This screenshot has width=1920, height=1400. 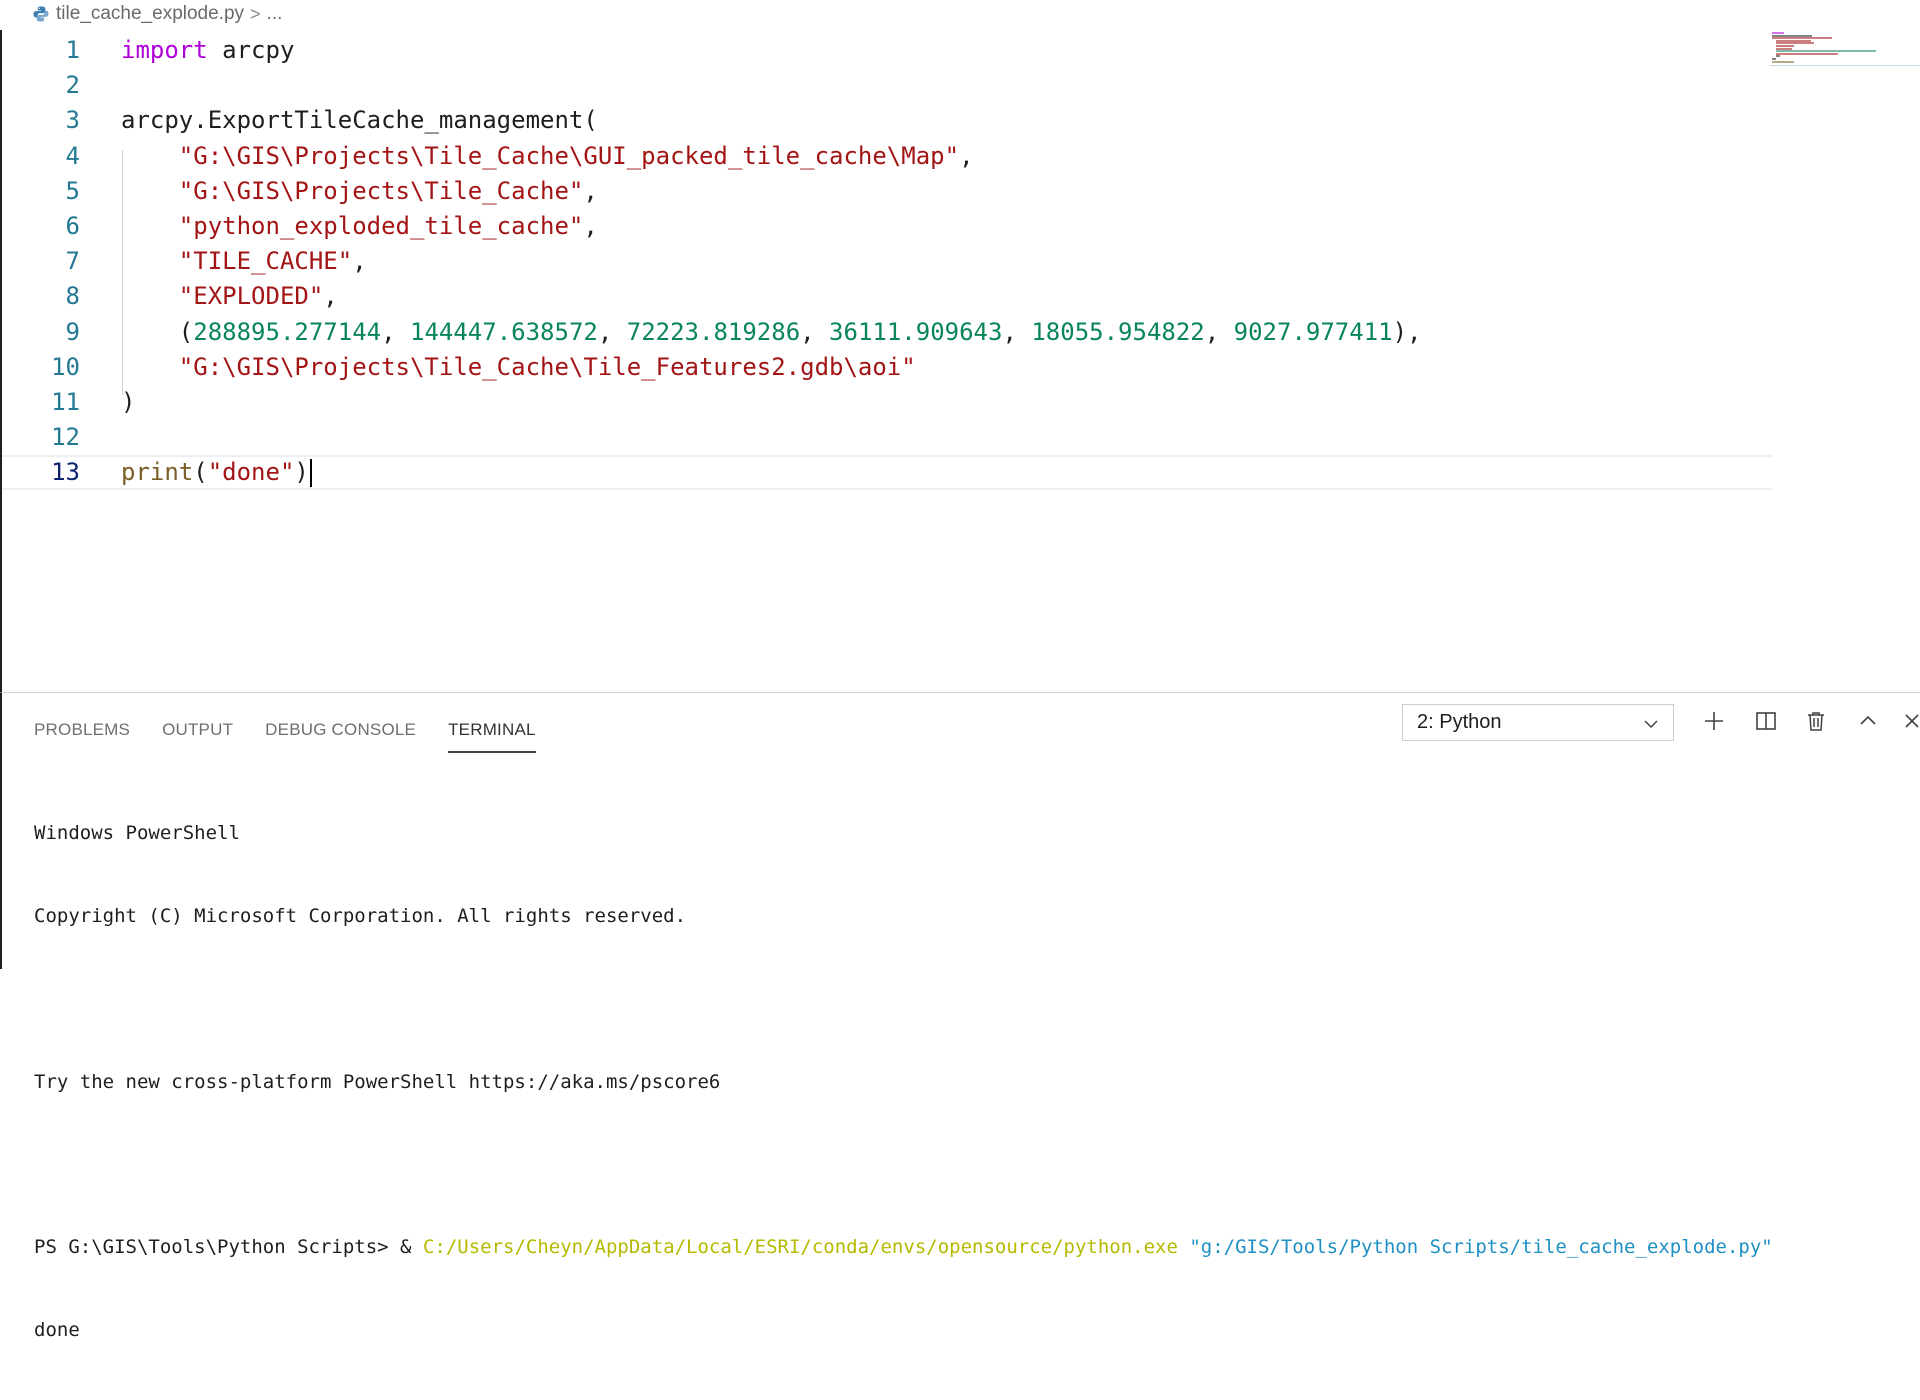 I want to click on chevron-up-icon, so click(x=1868, y=723).